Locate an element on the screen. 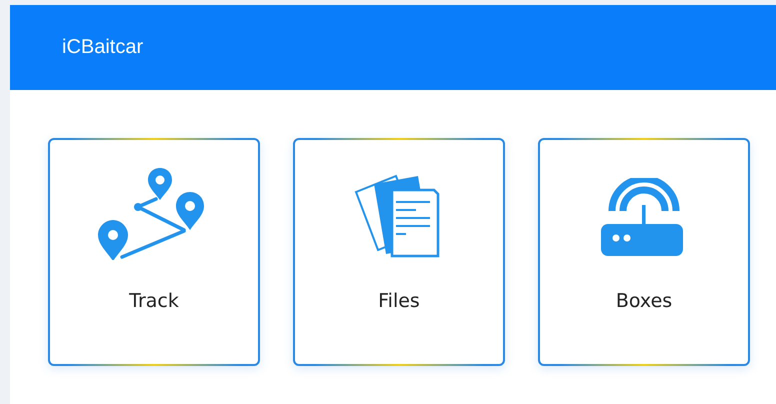  app-title: iCBaitcar is located at coordinates (103, 47).